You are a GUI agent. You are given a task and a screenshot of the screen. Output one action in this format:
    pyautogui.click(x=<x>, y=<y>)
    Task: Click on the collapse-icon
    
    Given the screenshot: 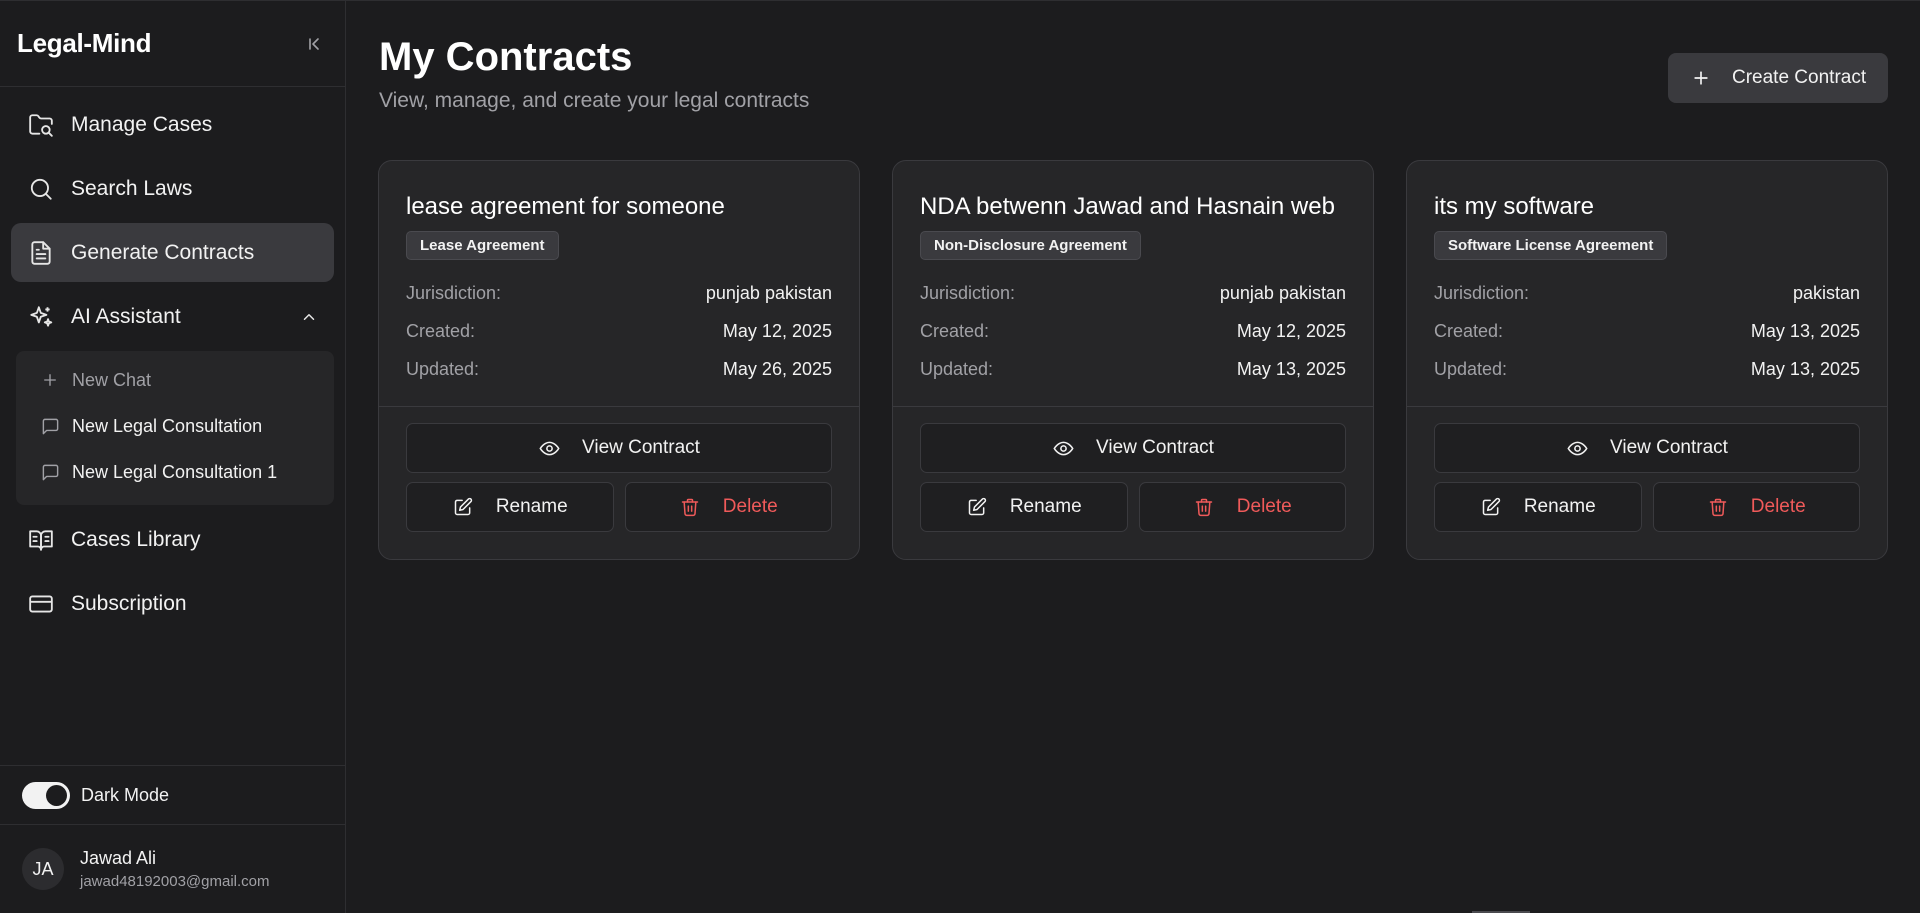 What is the action you would take?
    pyautogui.click(x=314, y=43)
    